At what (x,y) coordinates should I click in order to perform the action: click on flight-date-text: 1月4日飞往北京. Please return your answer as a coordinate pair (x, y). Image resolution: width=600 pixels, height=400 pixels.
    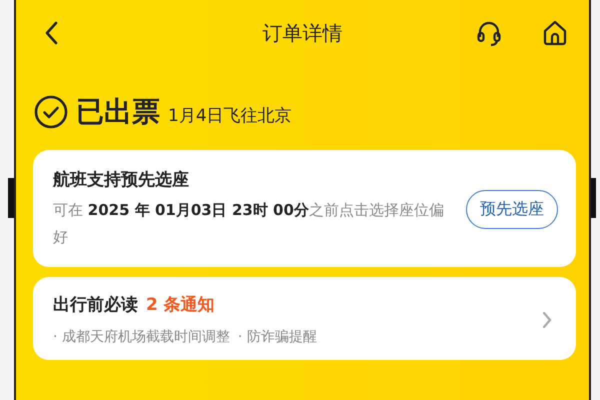
    Looking at the image, I should click on (230, 115).